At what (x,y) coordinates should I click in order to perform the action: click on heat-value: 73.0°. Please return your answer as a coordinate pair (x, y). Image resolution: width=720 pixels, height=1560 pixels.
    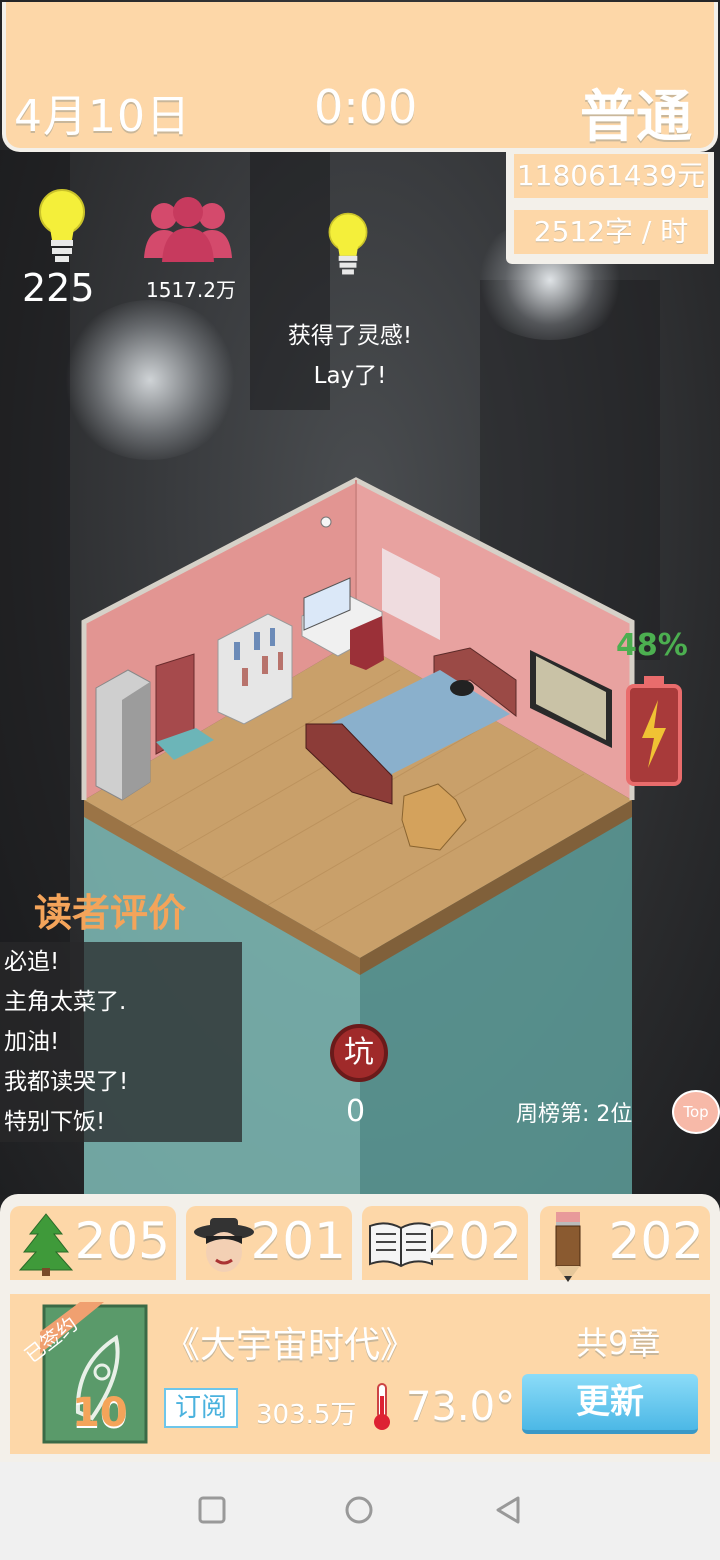
    Looking at the image, I should click on (461, 1407).